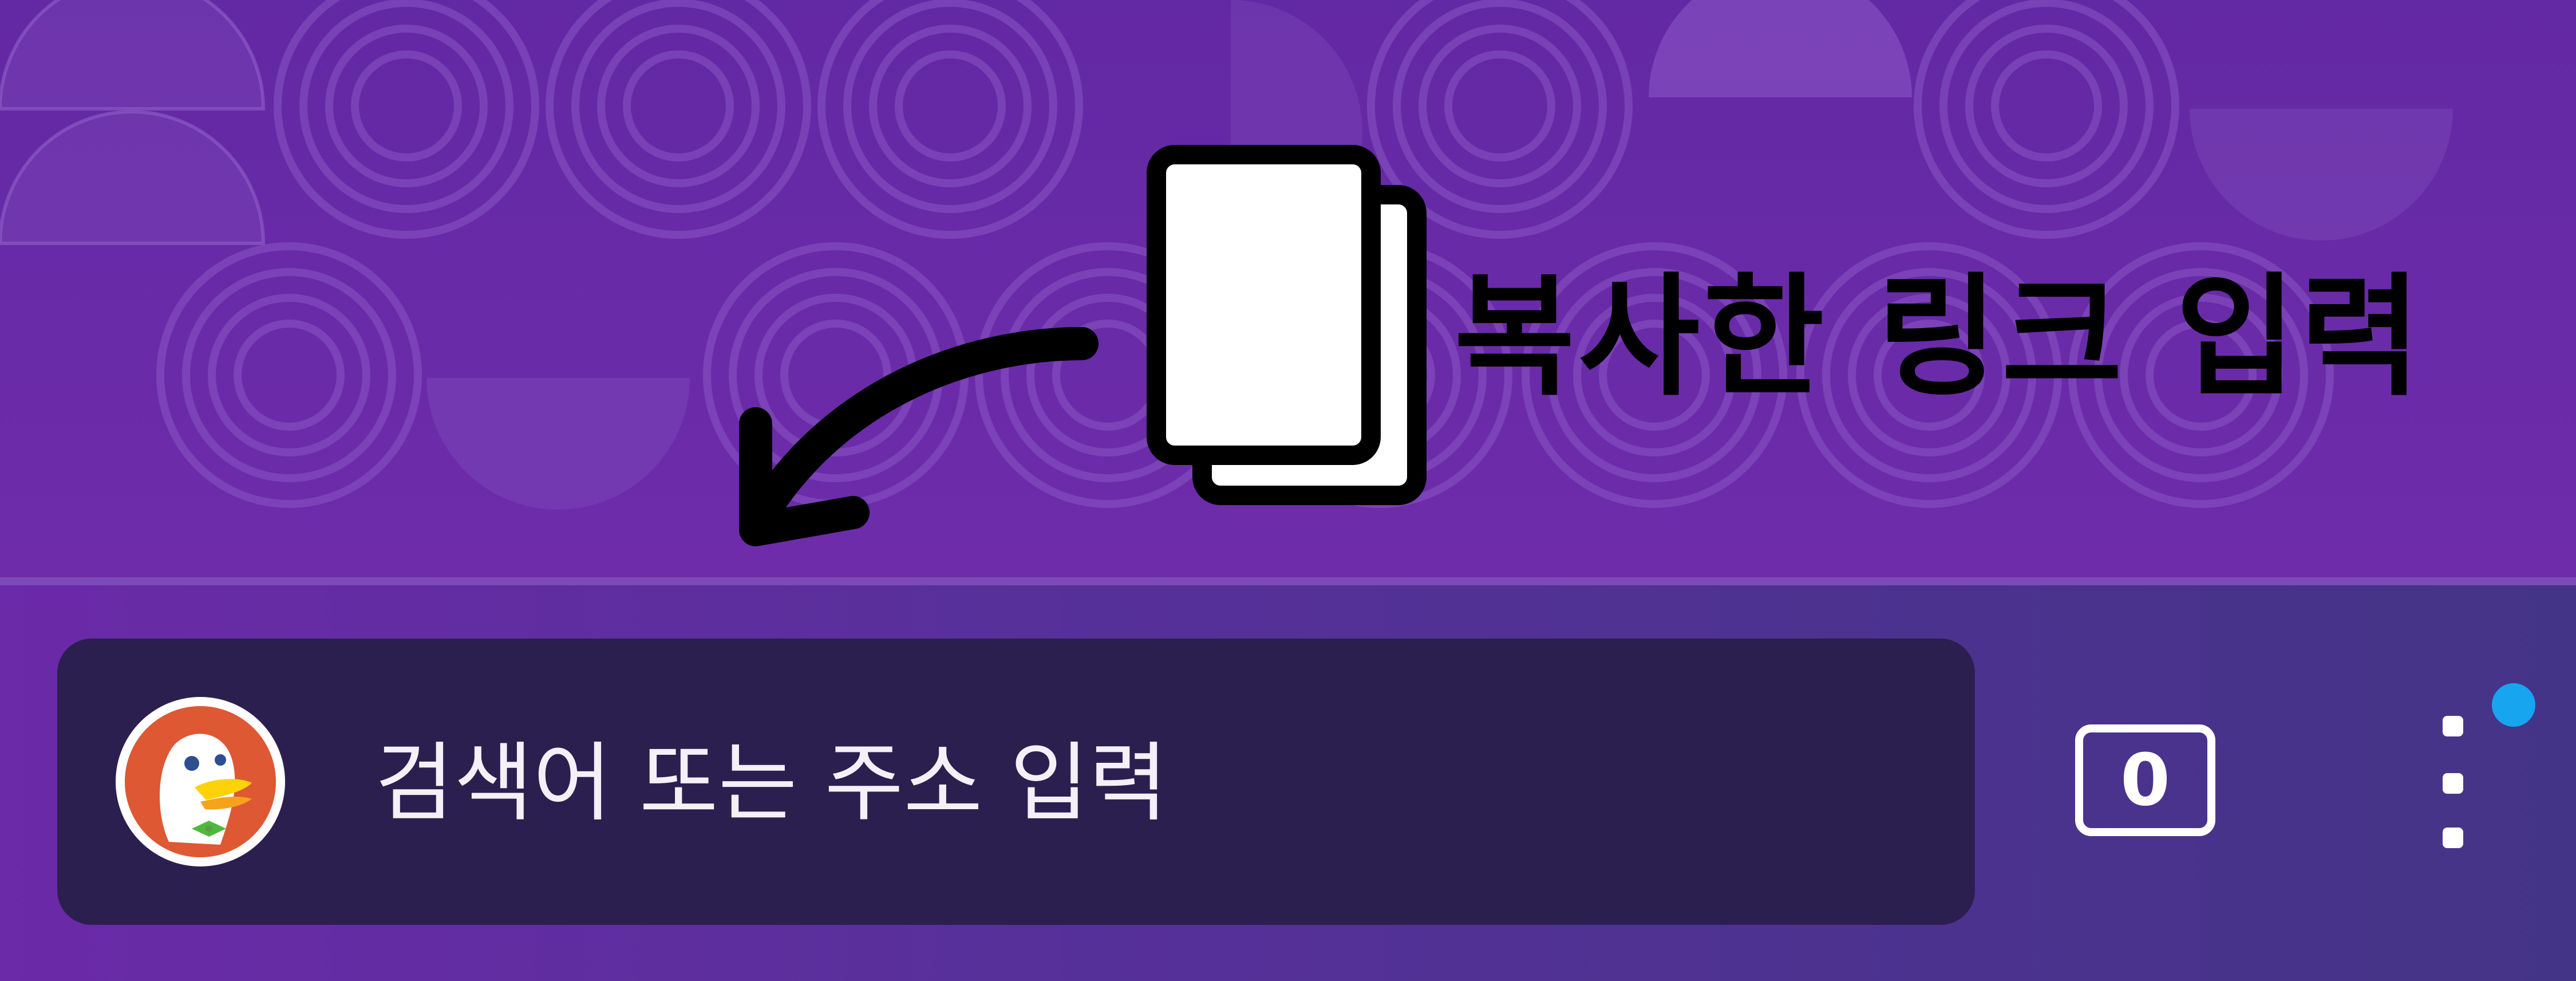 This screenshot has height=981, width=2576. What do you see at coordinates (1291, 326) in the screenshot?
I see `copy-icon` at bounding box center [1291, 326].